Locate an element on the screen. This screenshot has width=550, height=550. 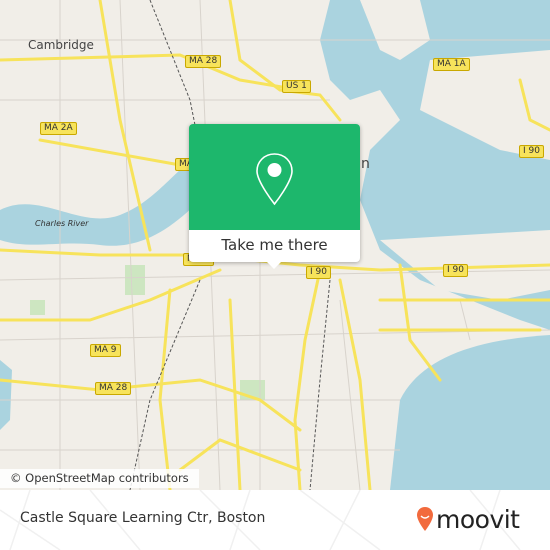
location-name: Castle Square Learning Ctr, Boston is located at coordinates (143, 518).